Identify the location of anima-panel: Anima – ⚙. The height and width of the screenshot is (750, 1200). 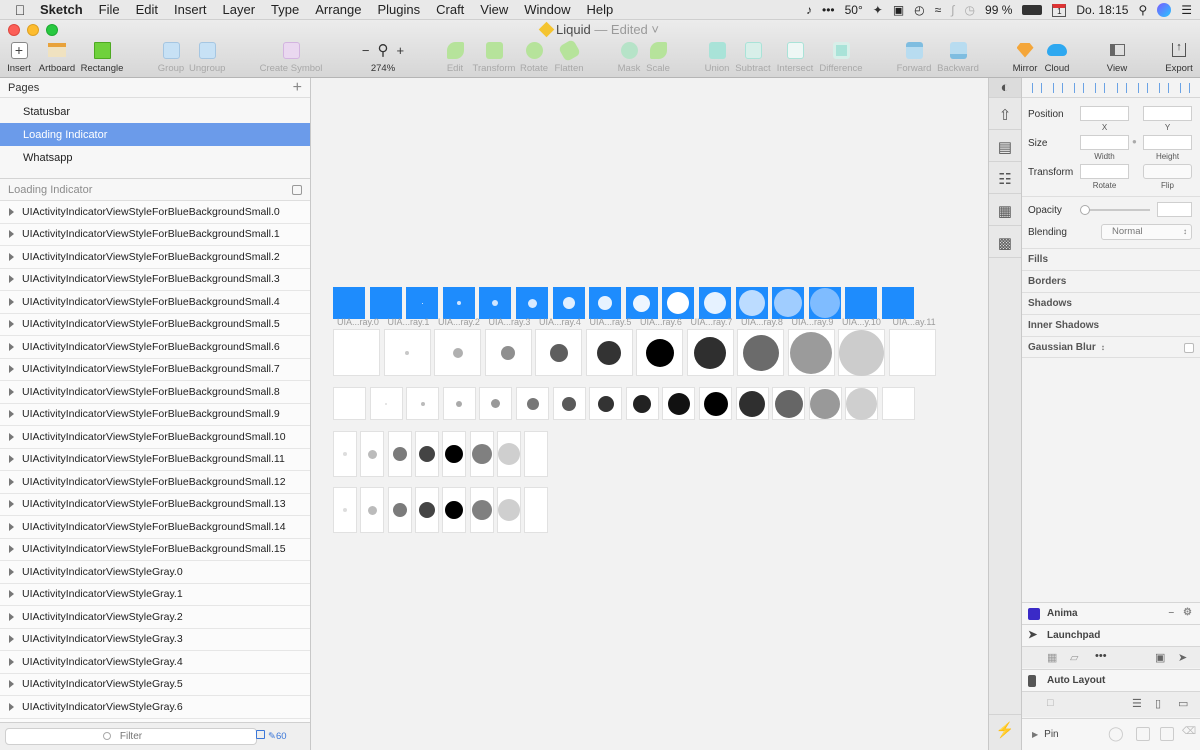
(1111, 613).